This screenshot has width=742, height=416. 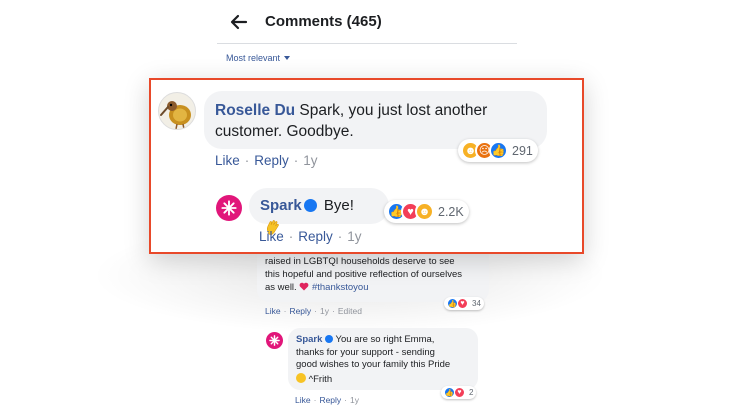 I want to click on caret-down-icon, so click(x=287, y=58).